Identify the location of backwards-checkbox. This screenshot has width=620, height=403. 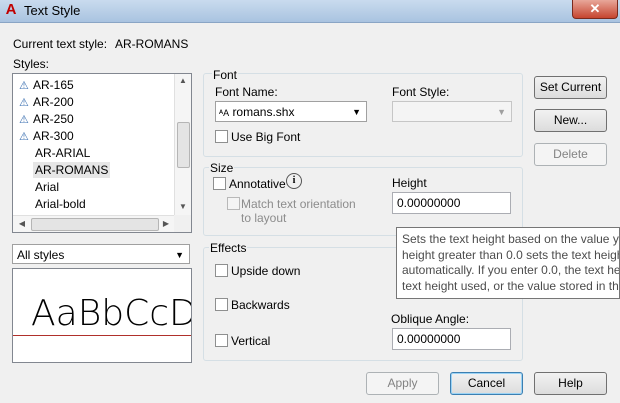
(221, 304).